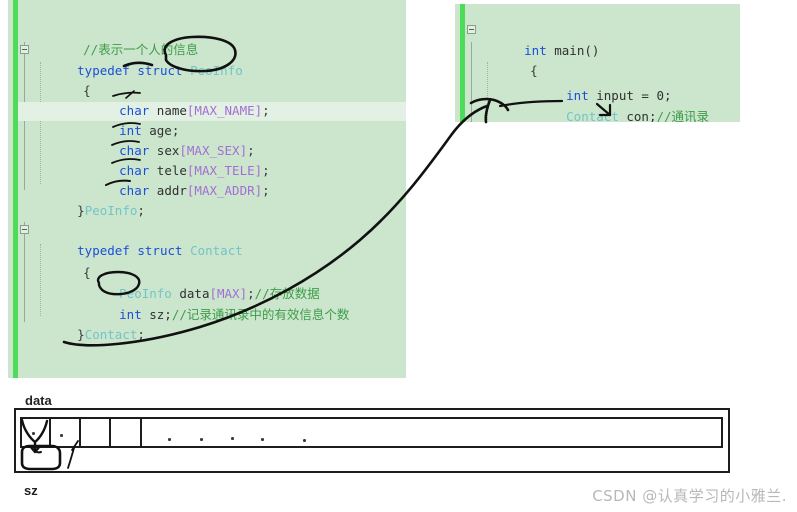 The height and width of the screenshot is (512, 797). What do you see at coordinates (137, 239) in the screenshot?
I see `code-line-typedef-contact: typedef struct Contact` at bounding box center [137, 239].